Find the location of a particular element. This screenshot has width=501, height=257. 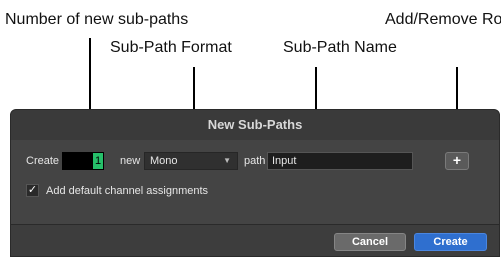

dialog-title: New Sub-Paths is located at coordinates (255, 125).